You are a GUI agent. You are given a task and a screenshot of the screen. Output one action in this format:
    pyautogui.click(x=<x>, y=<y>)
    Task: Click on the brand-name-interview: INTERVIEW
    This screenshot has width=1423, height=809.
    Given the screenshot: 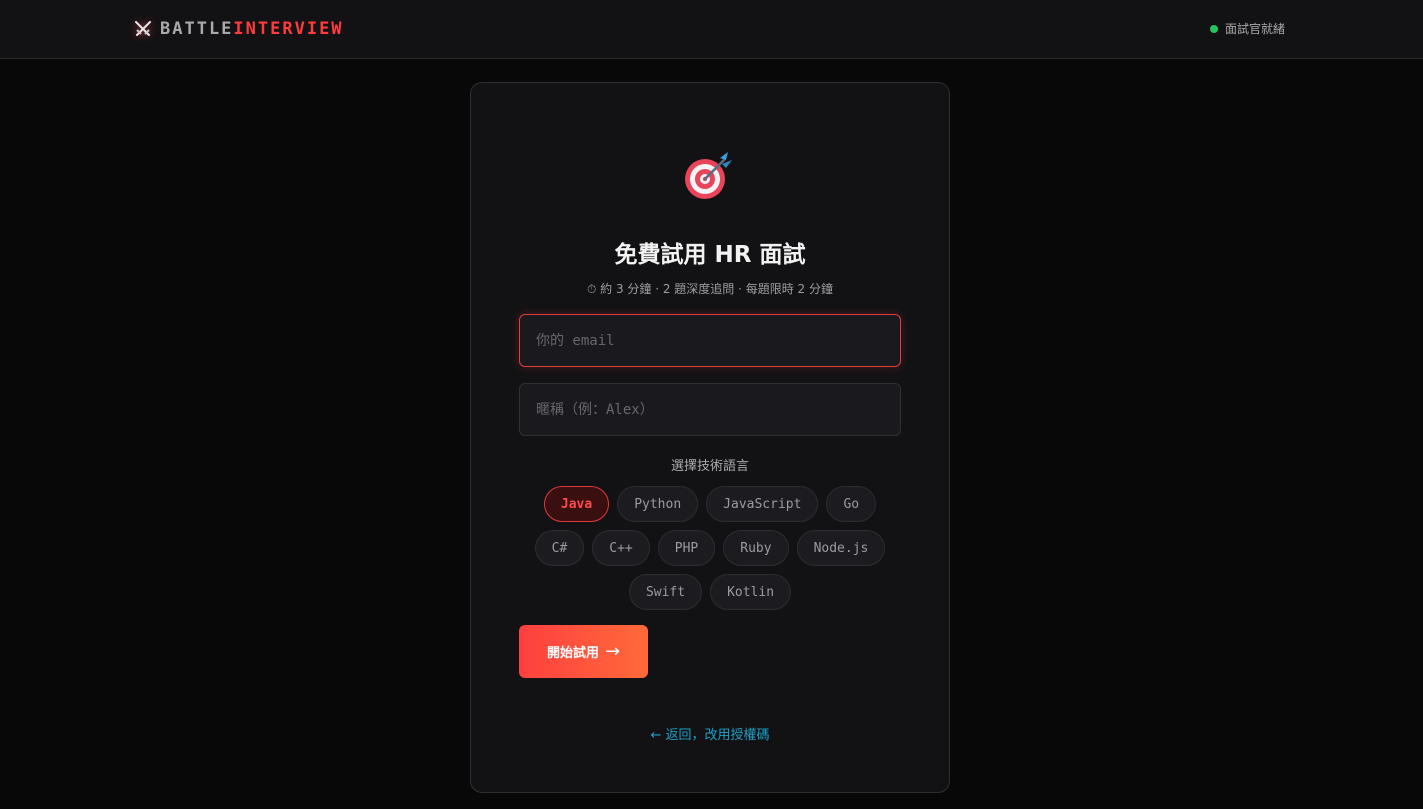 What is the action you would take?
    pyautogui.click(x=288, y=29)
    